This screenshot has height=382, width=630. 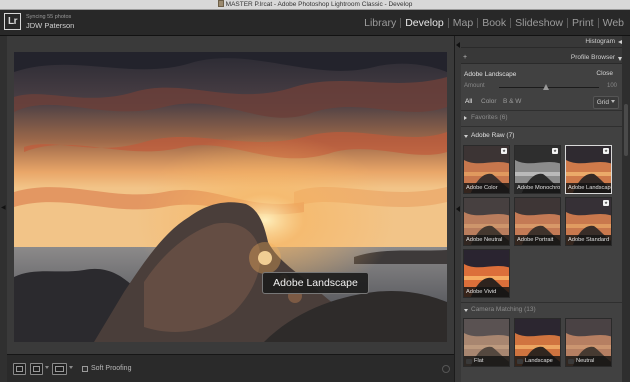 I want to click on right-panel-toggle-icon, so click(x=458, y=209).